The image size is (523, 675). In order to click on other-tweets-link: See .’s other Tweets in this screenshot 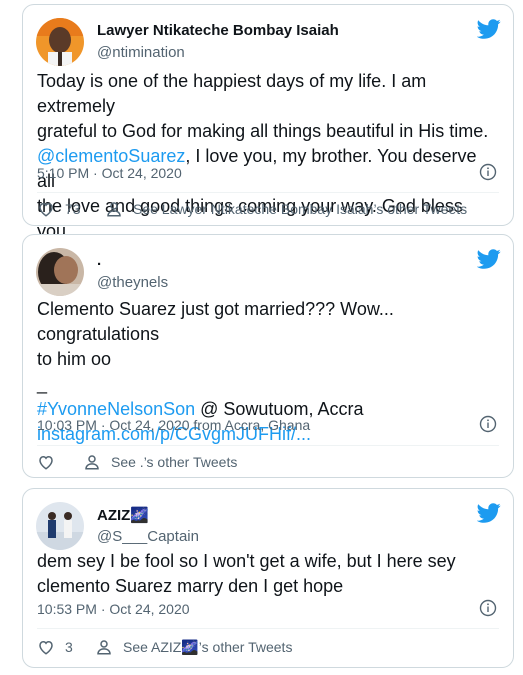, I will do `click(160, 462)`.